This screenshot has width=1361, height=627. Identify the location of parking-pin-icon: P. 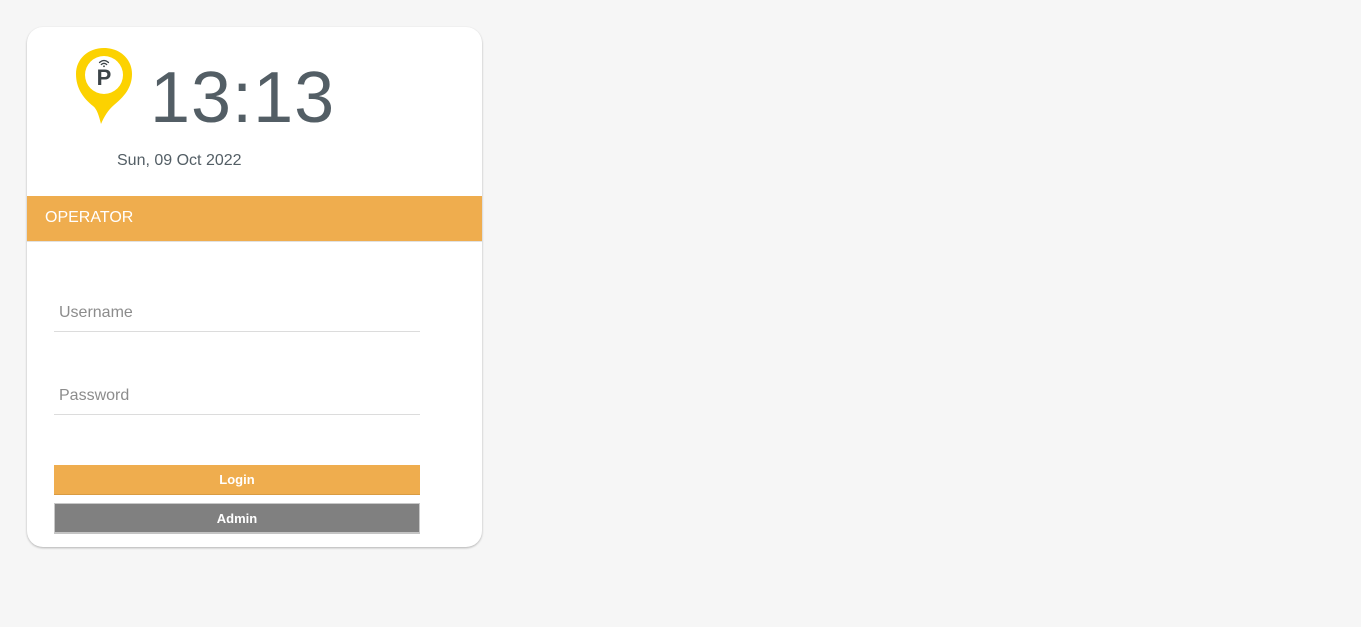
(104, 86).